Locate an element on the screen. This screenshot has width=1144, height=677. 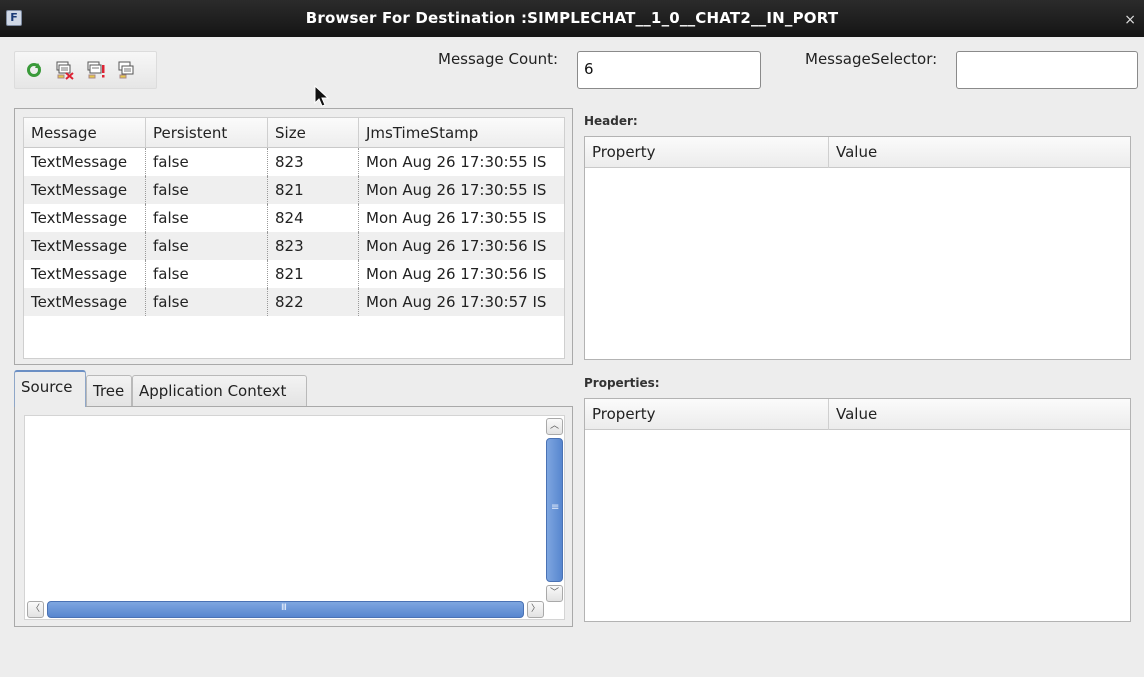
table-cell: 822 is located at coordinates (313, 302).